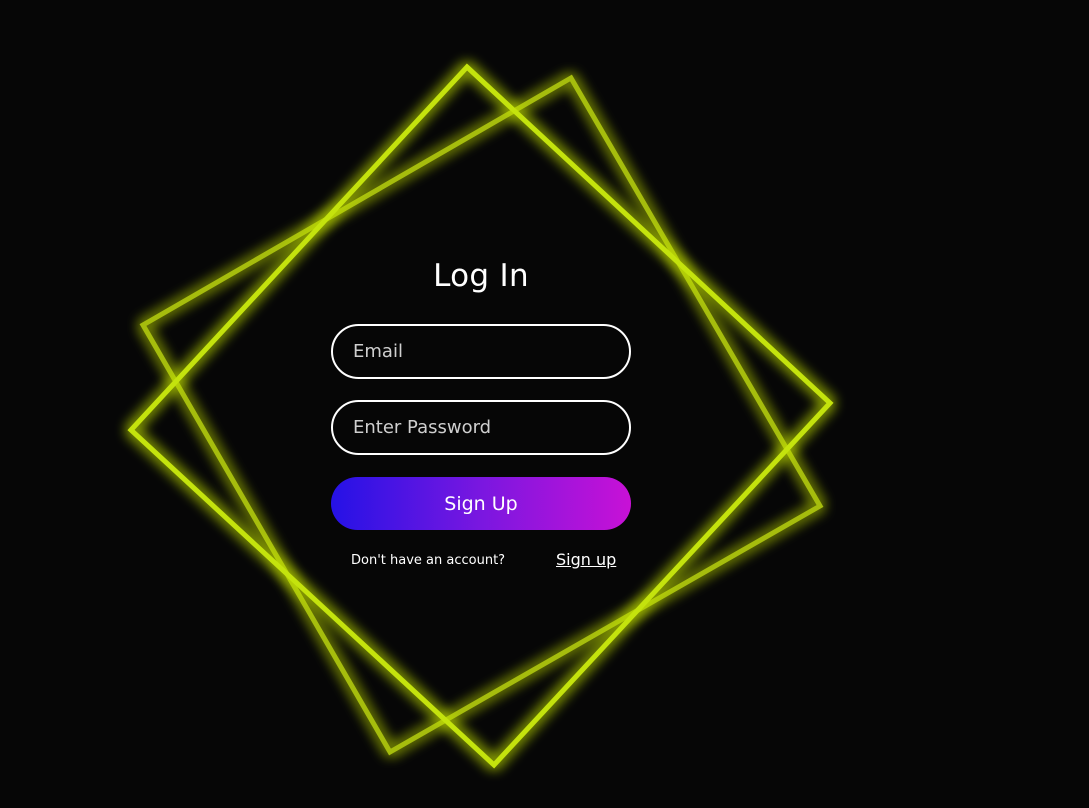 This screenshot has width=1089, height=808. I want to click on email-field, so click(481, 351).